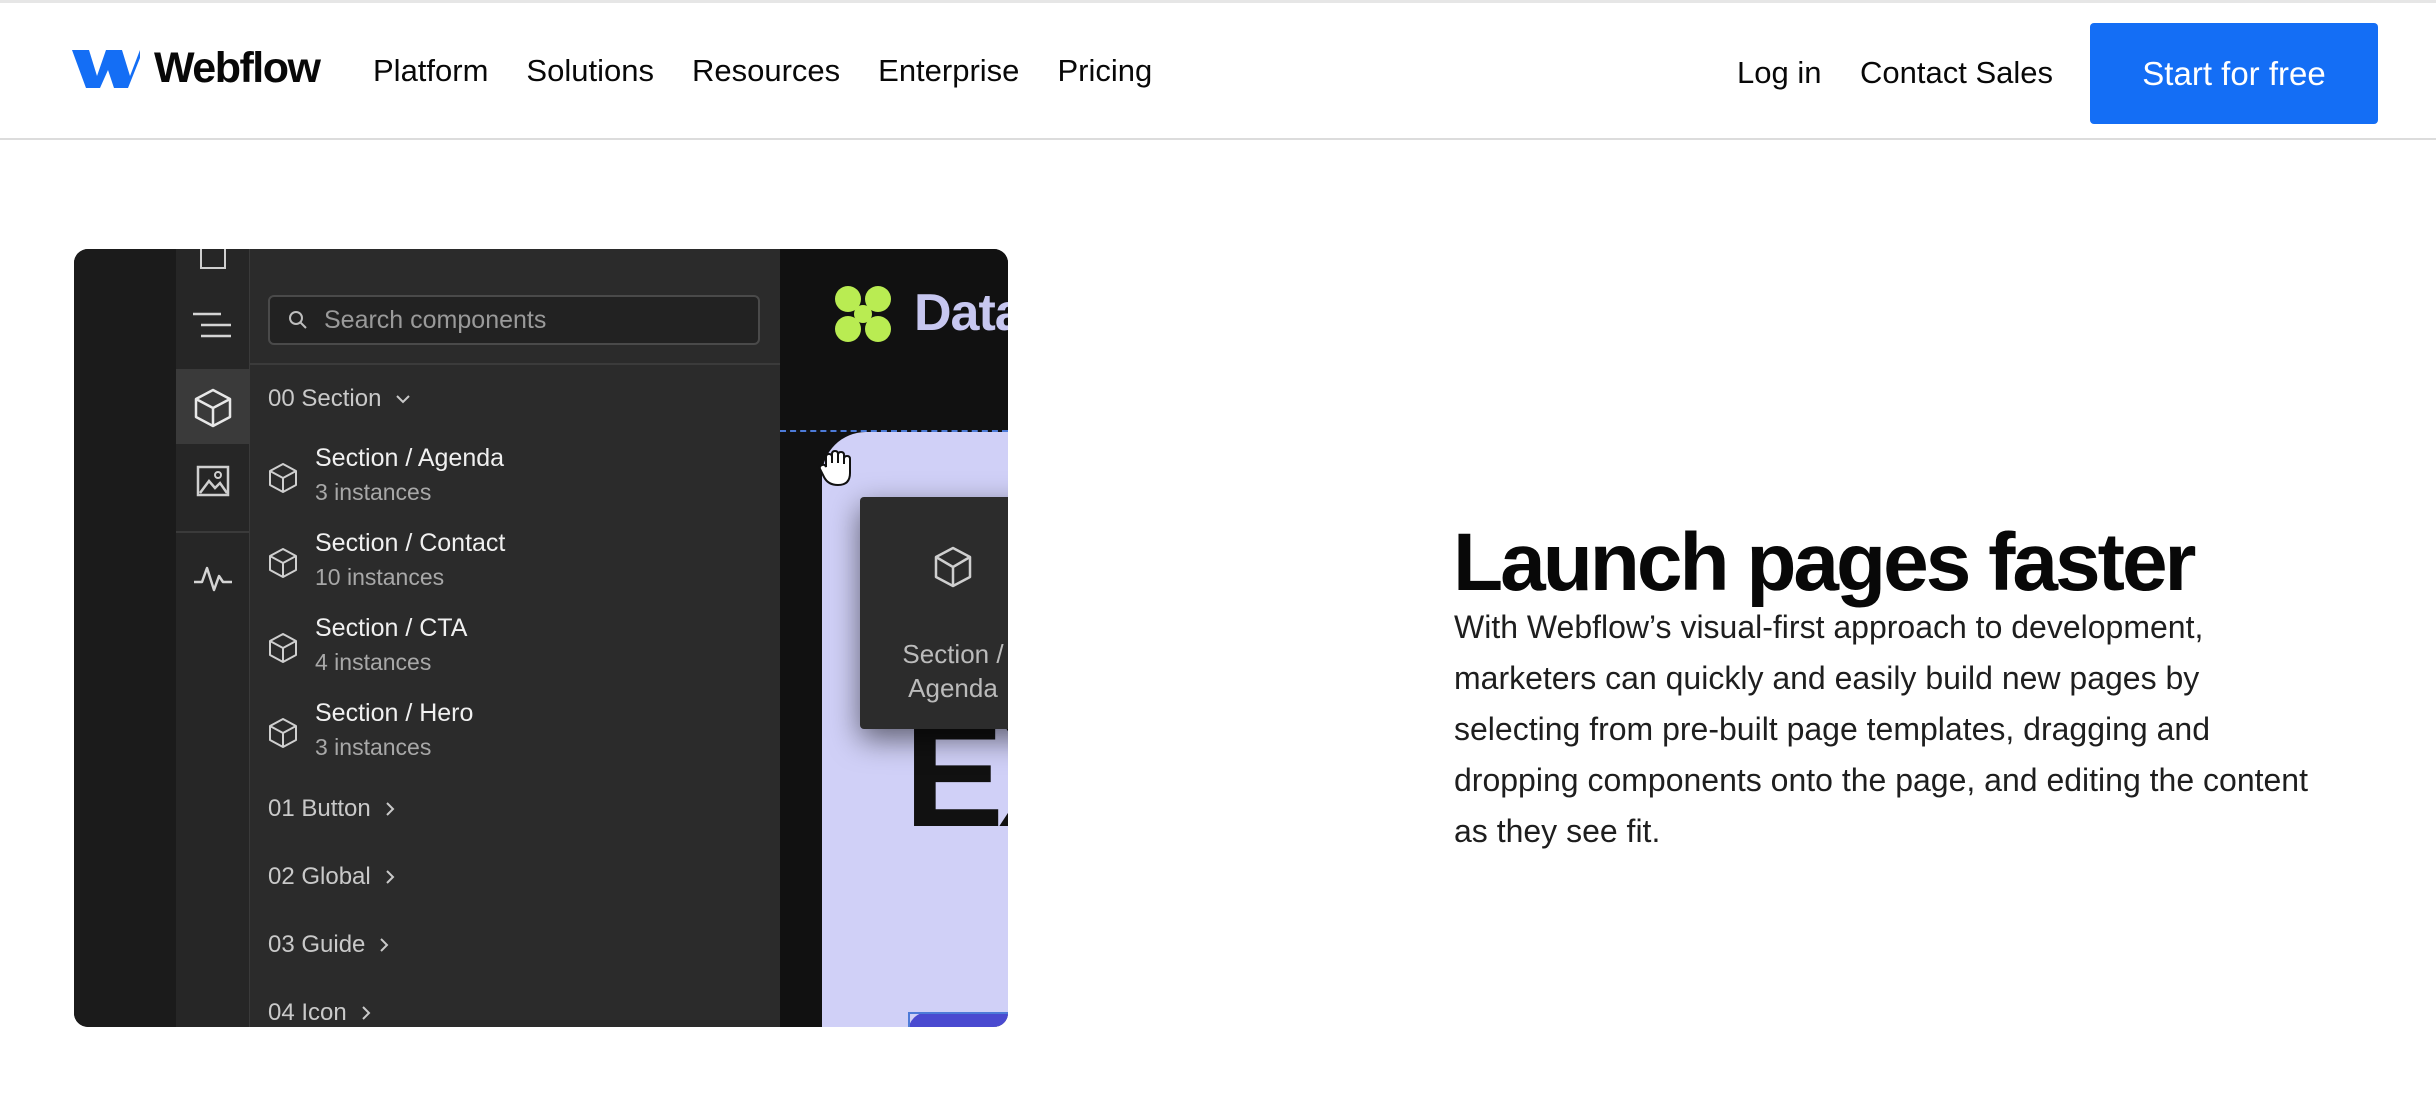 The image size is (2436, 1118). Describe the element at coordinates (410, 543) in the screenshot. I see `component-name: Section / Contact` at that location.